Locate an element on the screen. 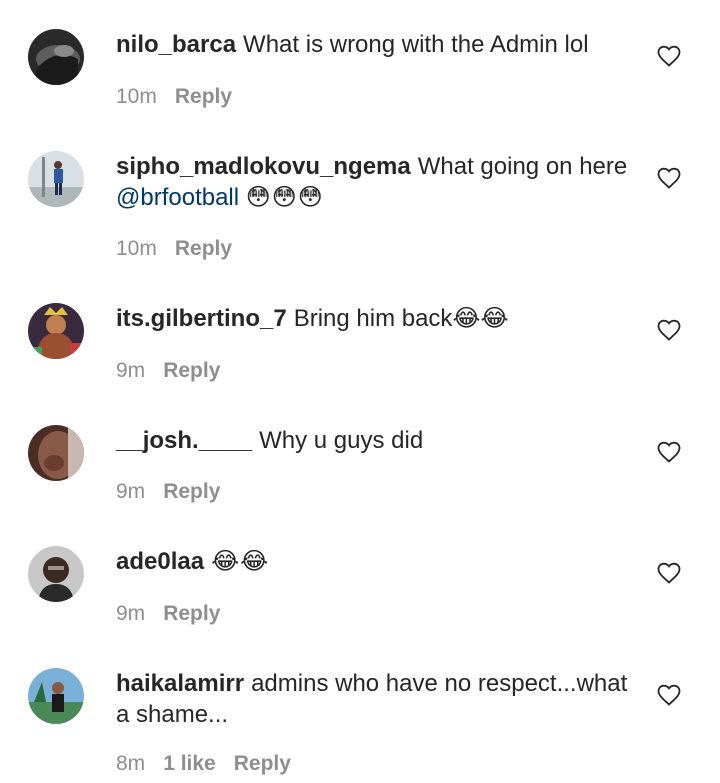 The width and height of the screenshot is (720, 783). comment-username: sipho_madlokovu_ngema is located at coordinates (263, 166).